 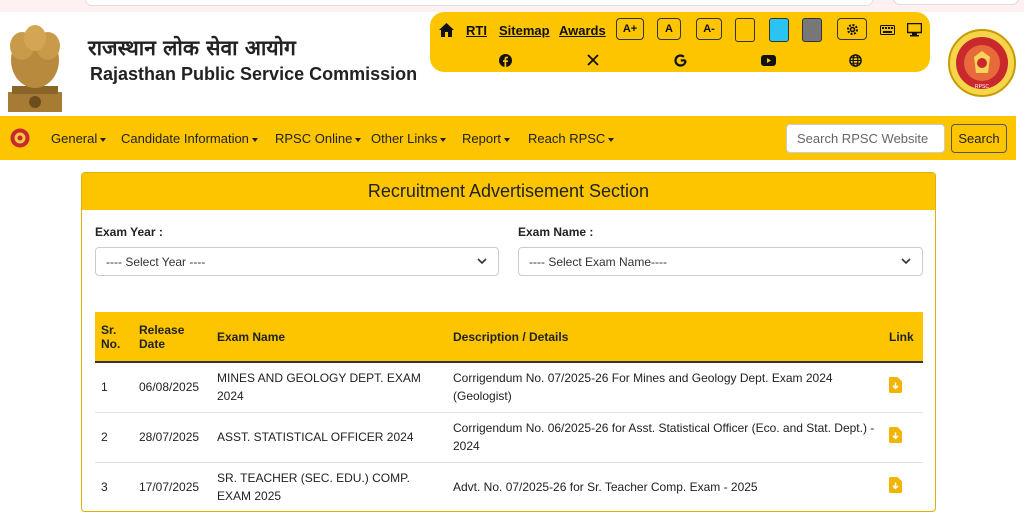 What do you see at coordinates (114, 337) in the screenshot?
I see `col-header-sr: Sr. No.` at bounding box center [114, 337].